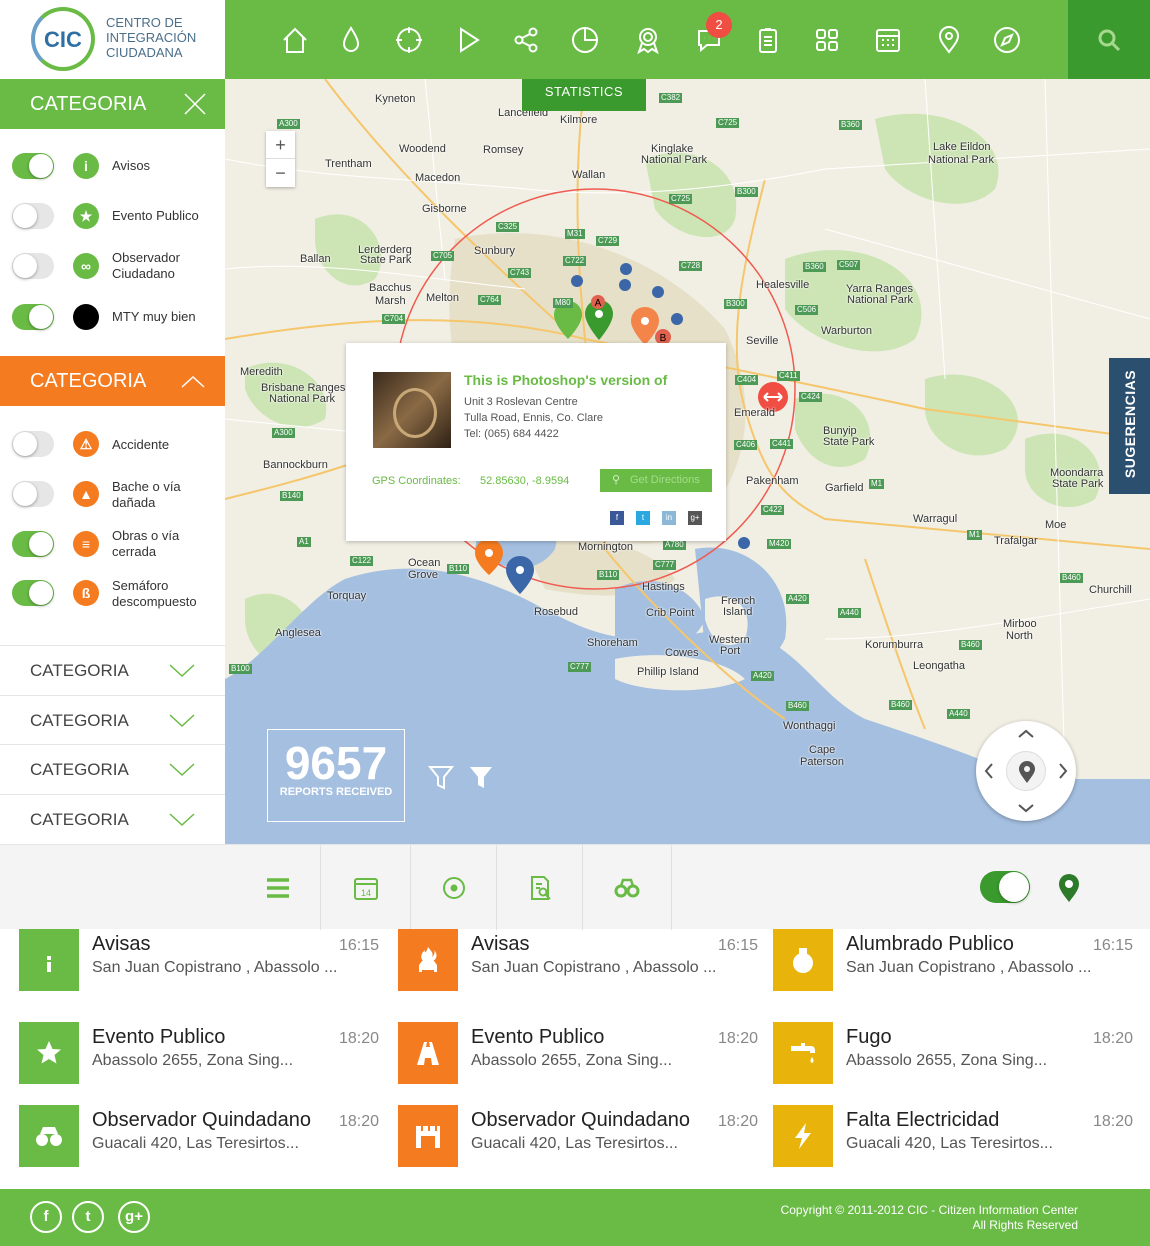 The image size is (1150, 1246). Describe the element at coordinates (63, 39) in the screenshot. I see `logo-mark-text: CIC` at that location.